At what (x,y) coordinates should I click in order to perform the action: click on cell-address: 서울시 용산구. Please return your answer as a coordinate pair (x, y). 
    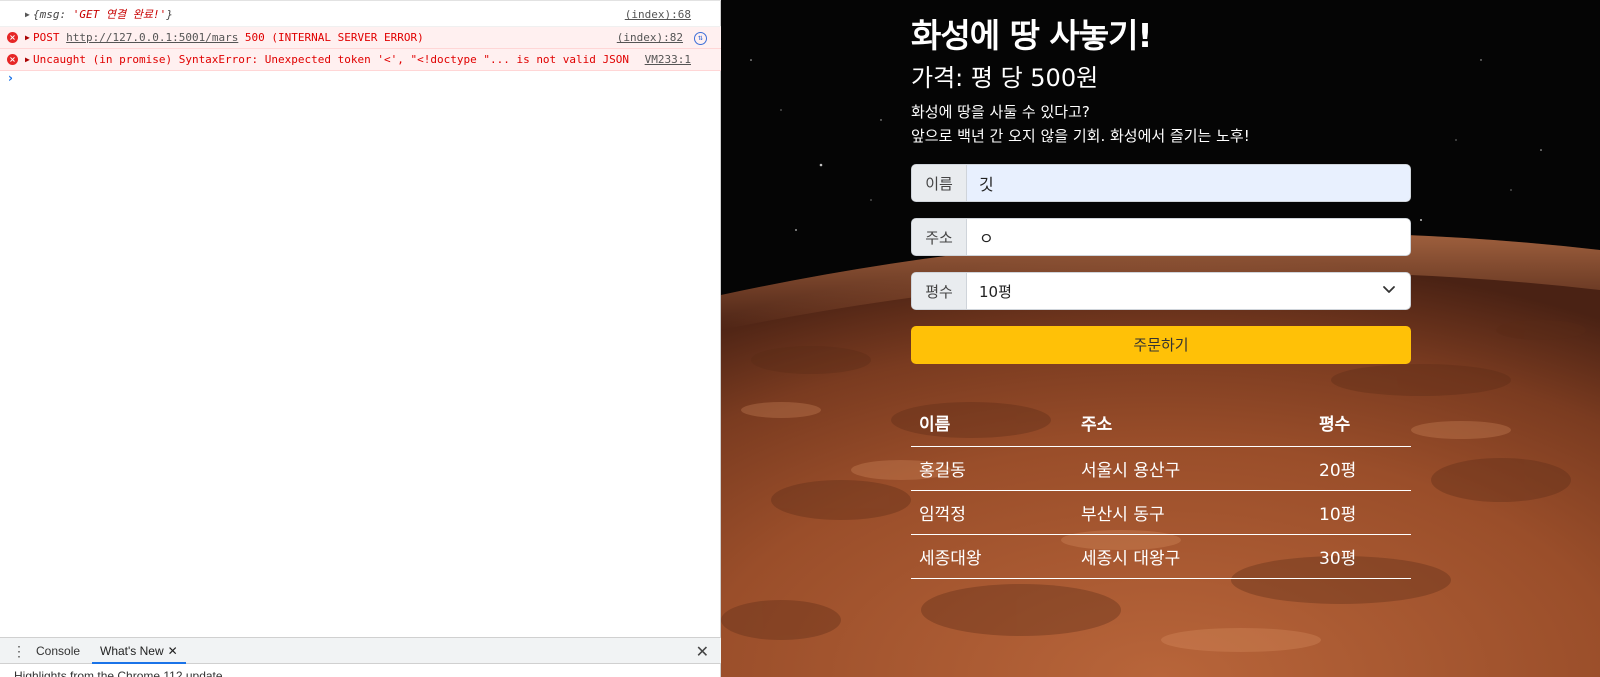
    Looking at the image, I should click on (1192, 468).